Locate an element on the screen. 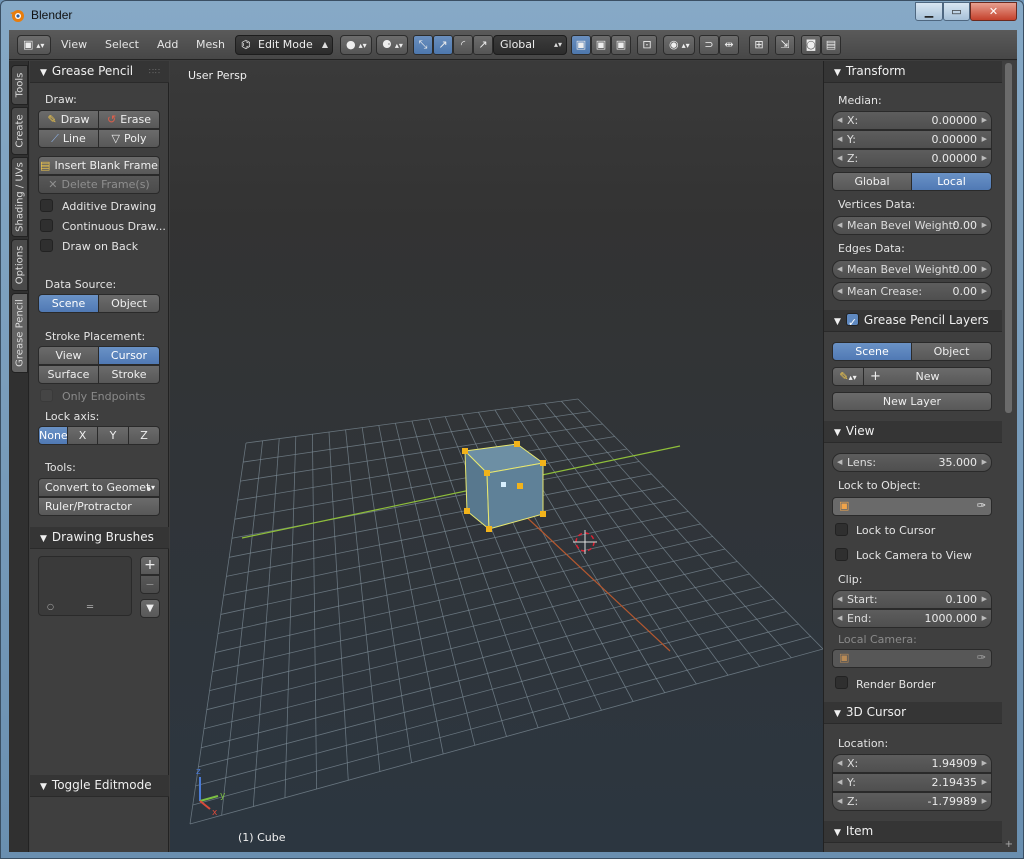  mode-dropdown: ⌬ Edit Mode ▲ is located at coordinates (284, 45).